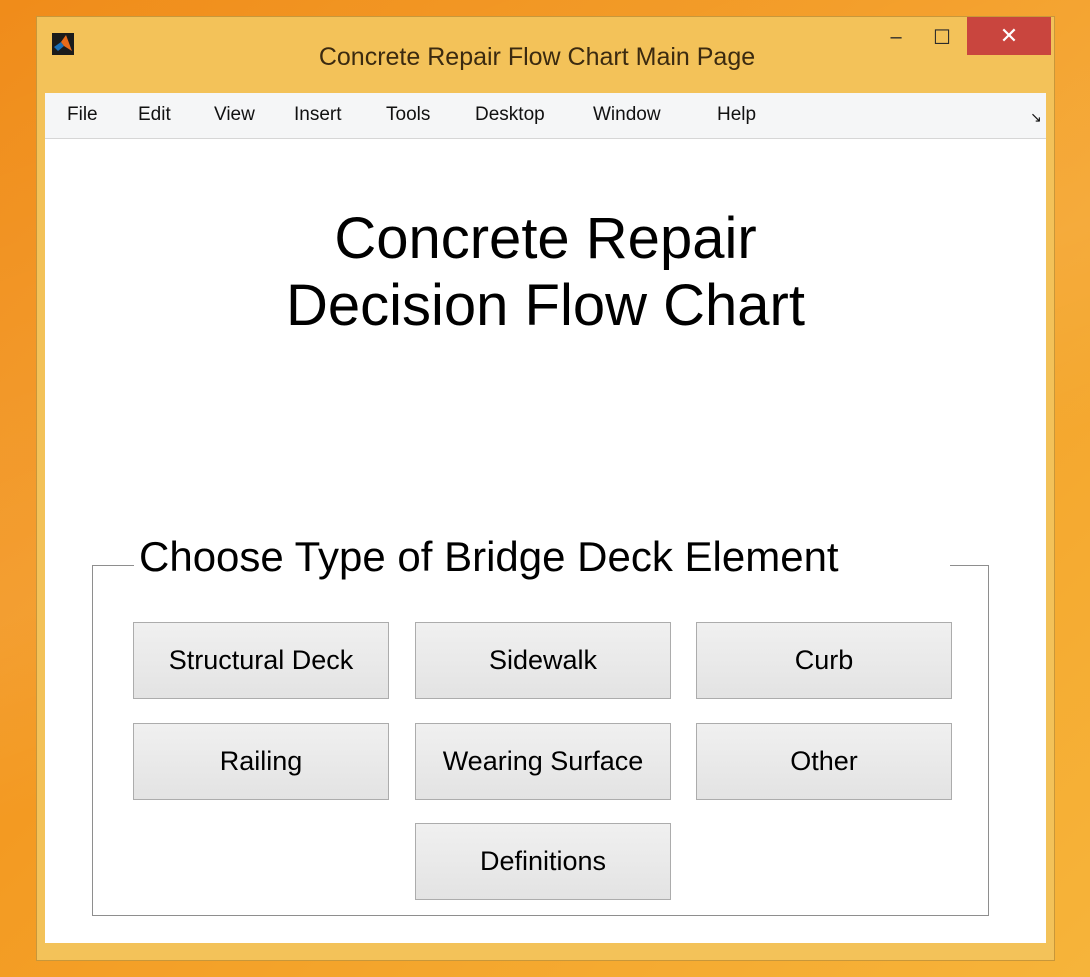  I want to click on railing-button: Railing, so click(261, 761).